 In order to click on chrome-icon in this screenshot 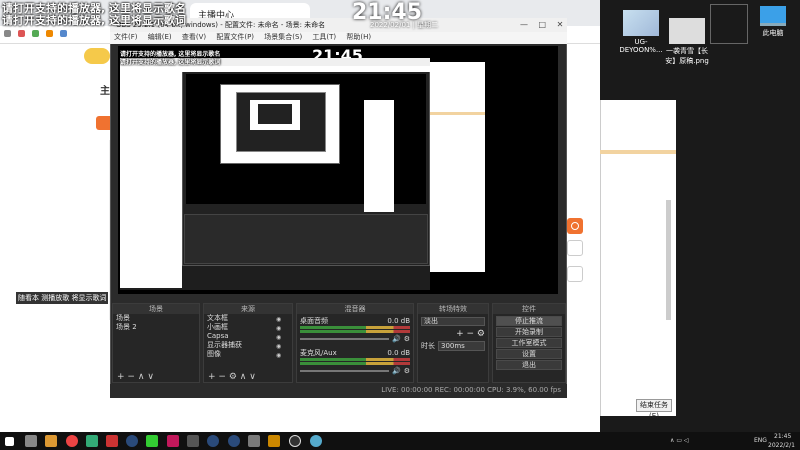, I will do `click(72, 441)`.